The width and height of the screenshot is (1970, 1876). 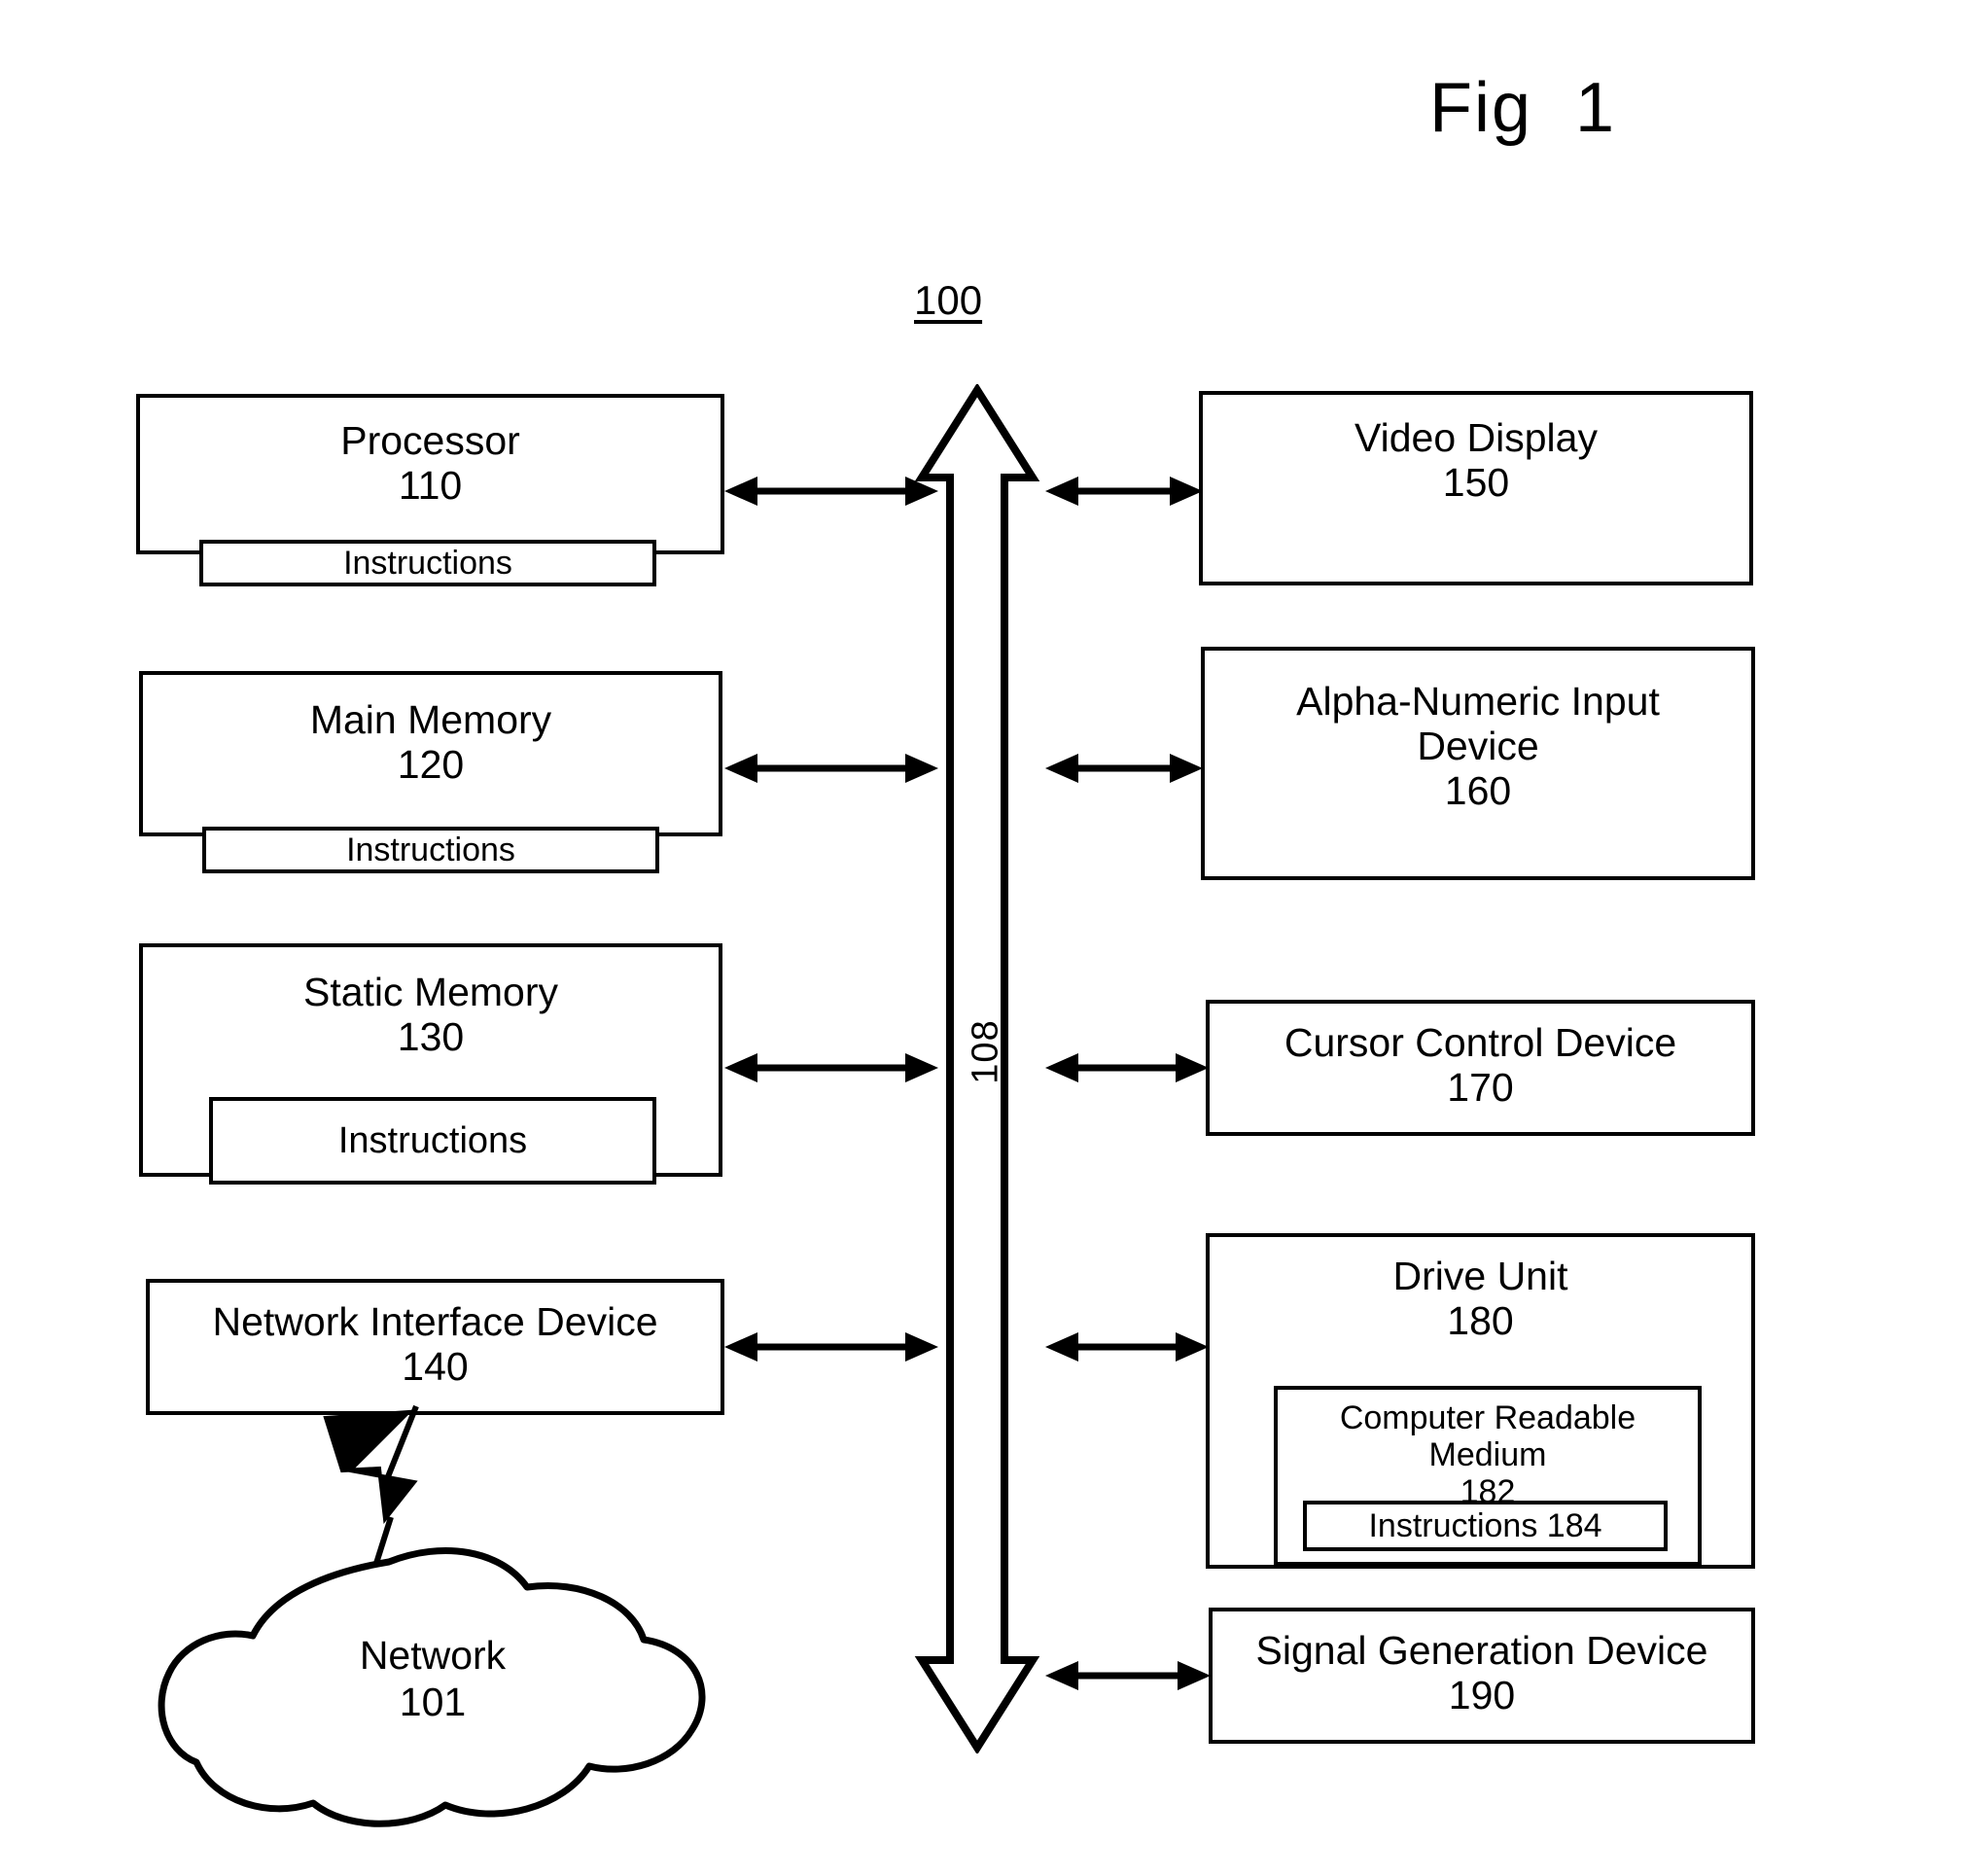 I want to click on main-memory-instructions-label: Instructions, so click(x=430, y=849).